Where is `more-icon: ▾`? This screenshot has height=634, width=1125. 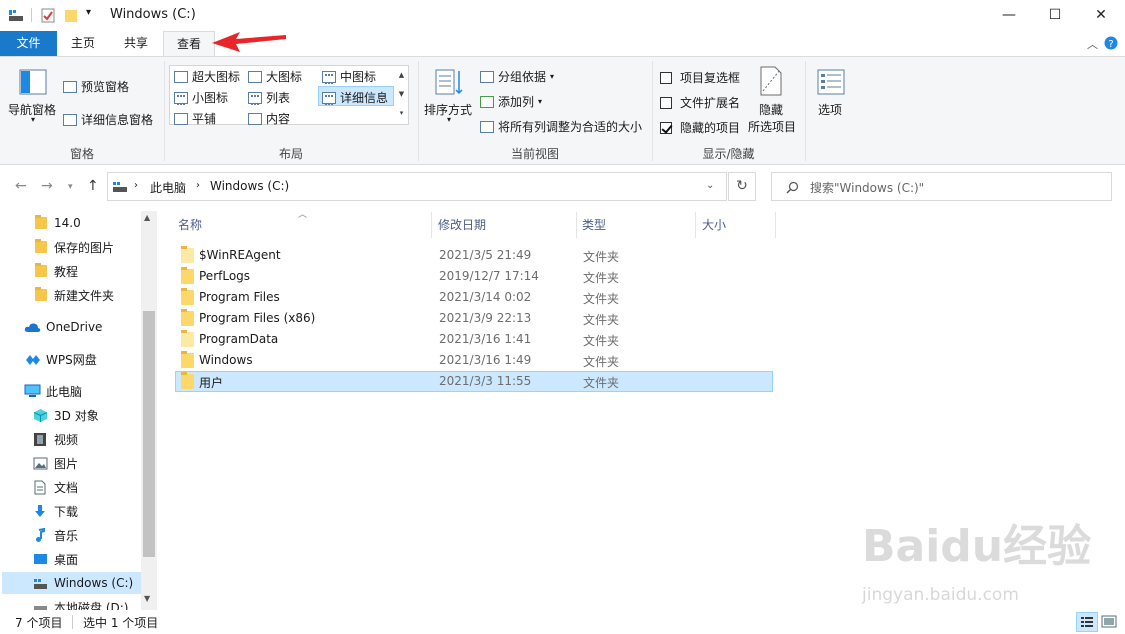
more-icon: ▾ is located at coordinates (401, 113).